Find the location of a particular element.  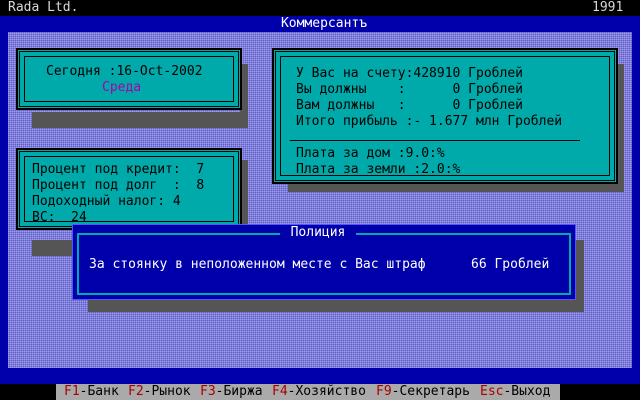

fkey-exit-label: -Выход is located at coordinates (527, 391).